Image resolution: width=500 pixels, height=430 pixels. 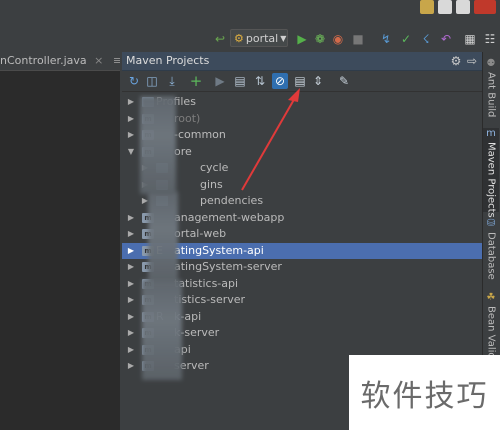 What do you see at coordinates (490, 39) in the screenshot?
I see `settings-icon: ☷` at bounding box center [490, 39].